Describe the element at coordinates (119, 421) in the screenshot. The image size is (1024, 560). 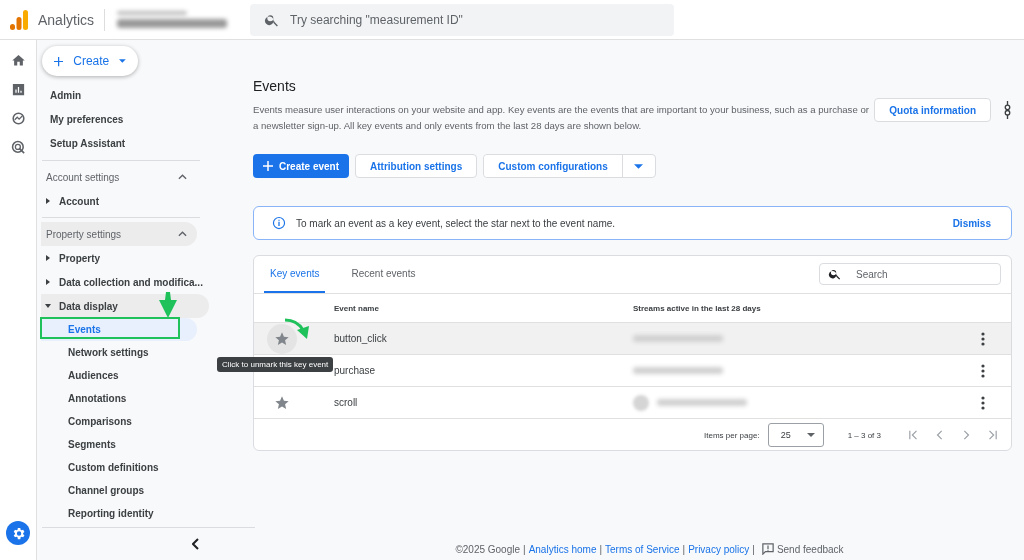
I see `sidebar-item: Comparisons` at that location.